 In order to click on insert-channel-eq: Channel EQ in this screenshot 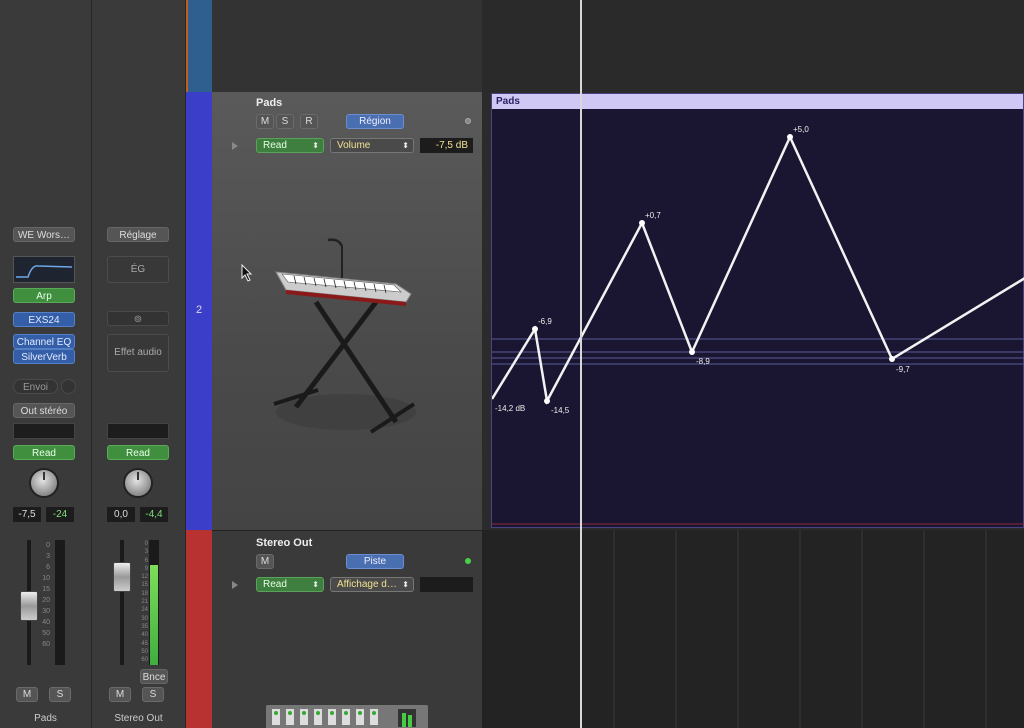, I will do `click(44, 341)`.